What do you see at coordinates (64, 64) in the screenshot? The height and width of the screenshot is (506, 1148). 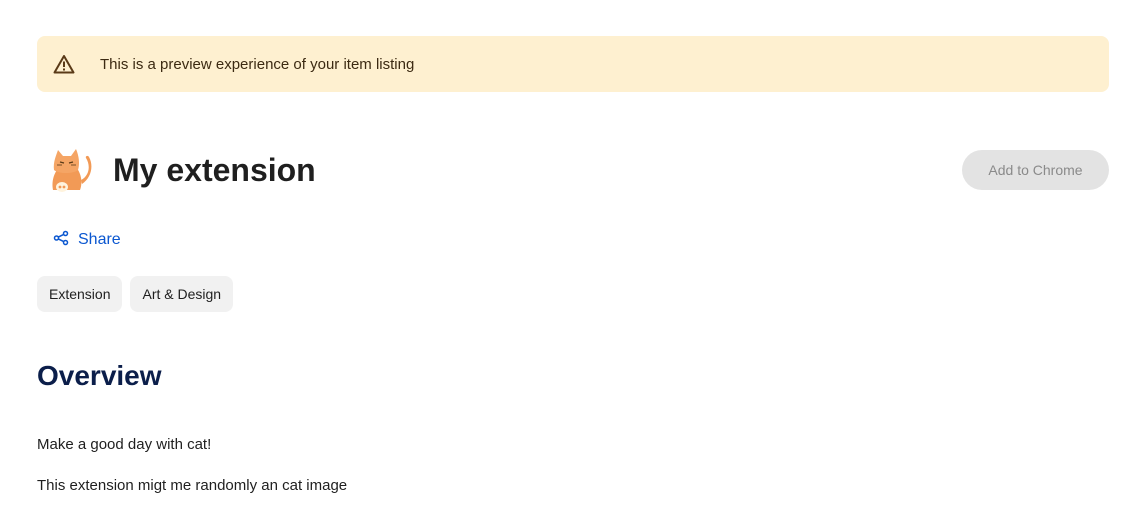 I see `warning-icon` at bounding box center [64, 64].